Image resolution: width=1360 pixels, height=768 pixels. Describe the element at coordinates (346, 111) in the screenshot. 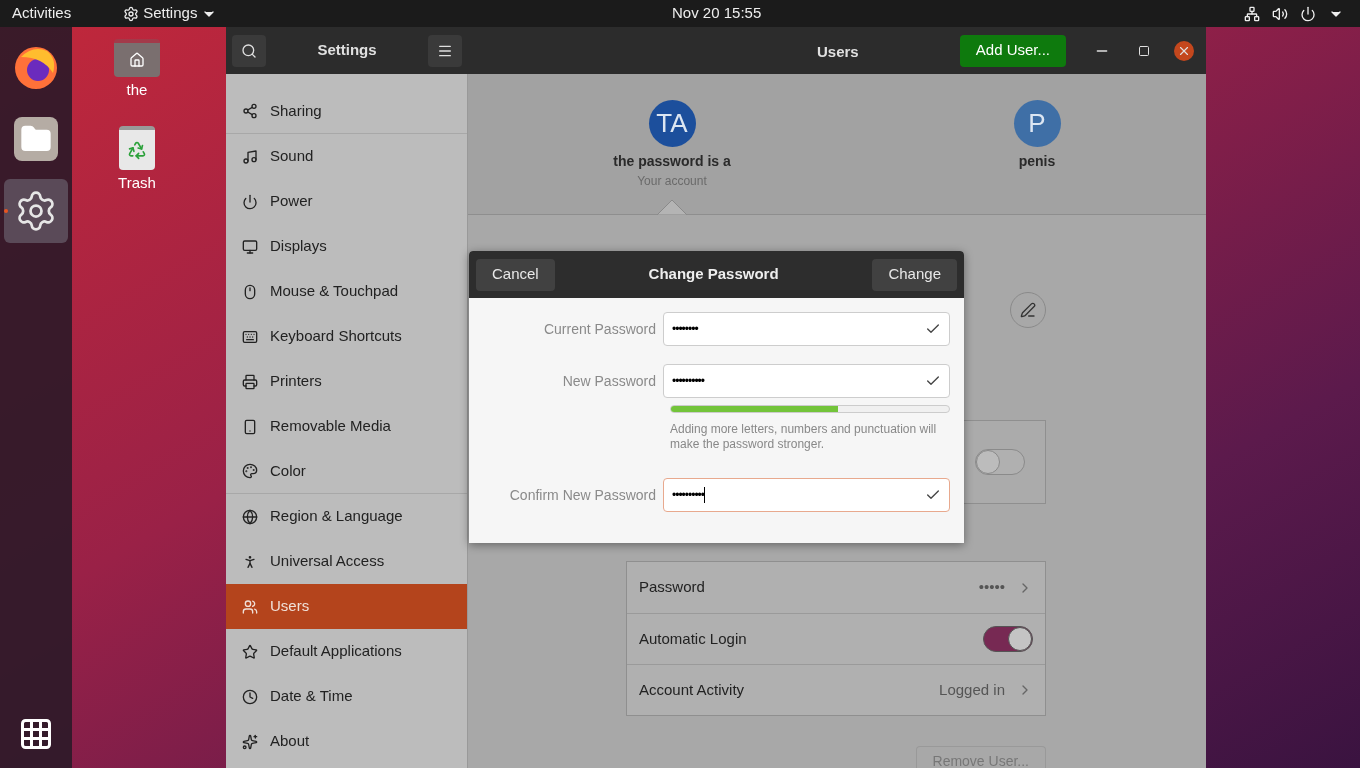

I see `sidebar-item: Sharing` at that location.